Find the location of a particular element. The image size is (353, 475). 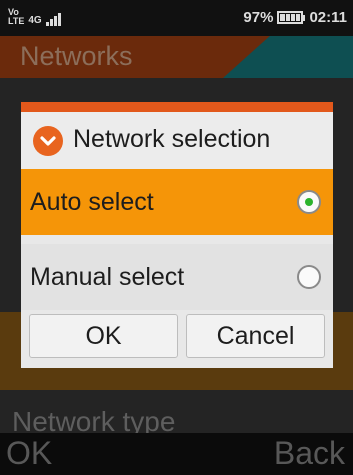

volte-bottom: LTE is located at coordinates (16, 21).